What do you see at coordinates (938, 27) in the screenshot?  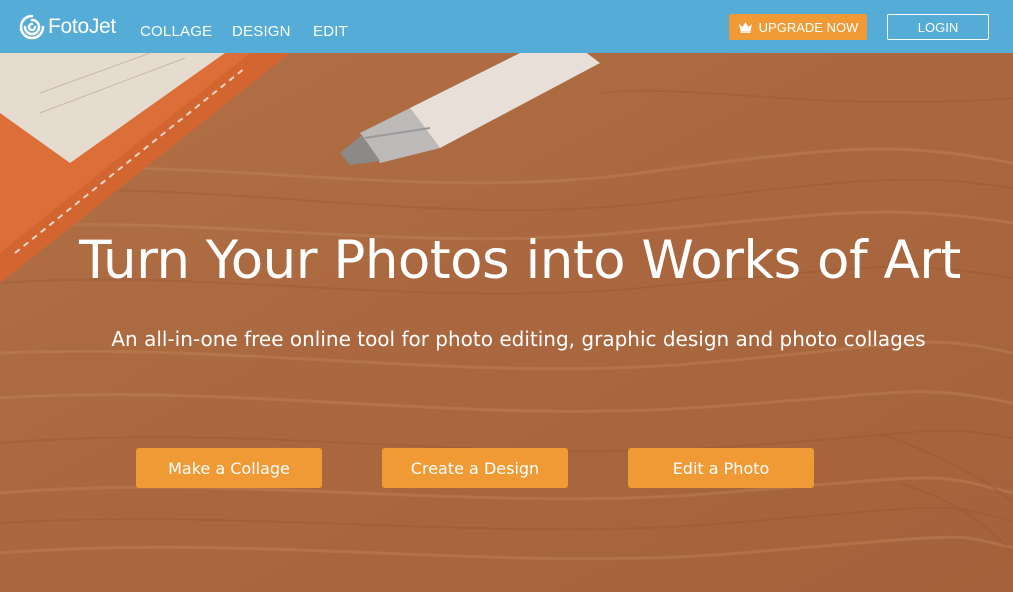 I see `login-button: LOGIN` at bounding box center [938, 27].